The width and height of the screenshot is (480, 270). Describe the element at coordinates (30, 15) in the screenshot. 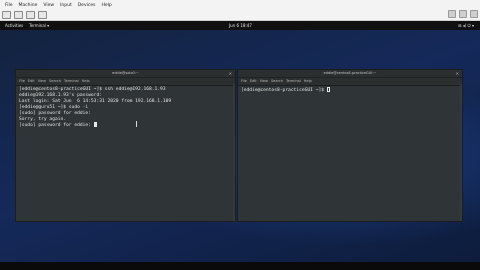

I see `shared-folder-icon` at that location.